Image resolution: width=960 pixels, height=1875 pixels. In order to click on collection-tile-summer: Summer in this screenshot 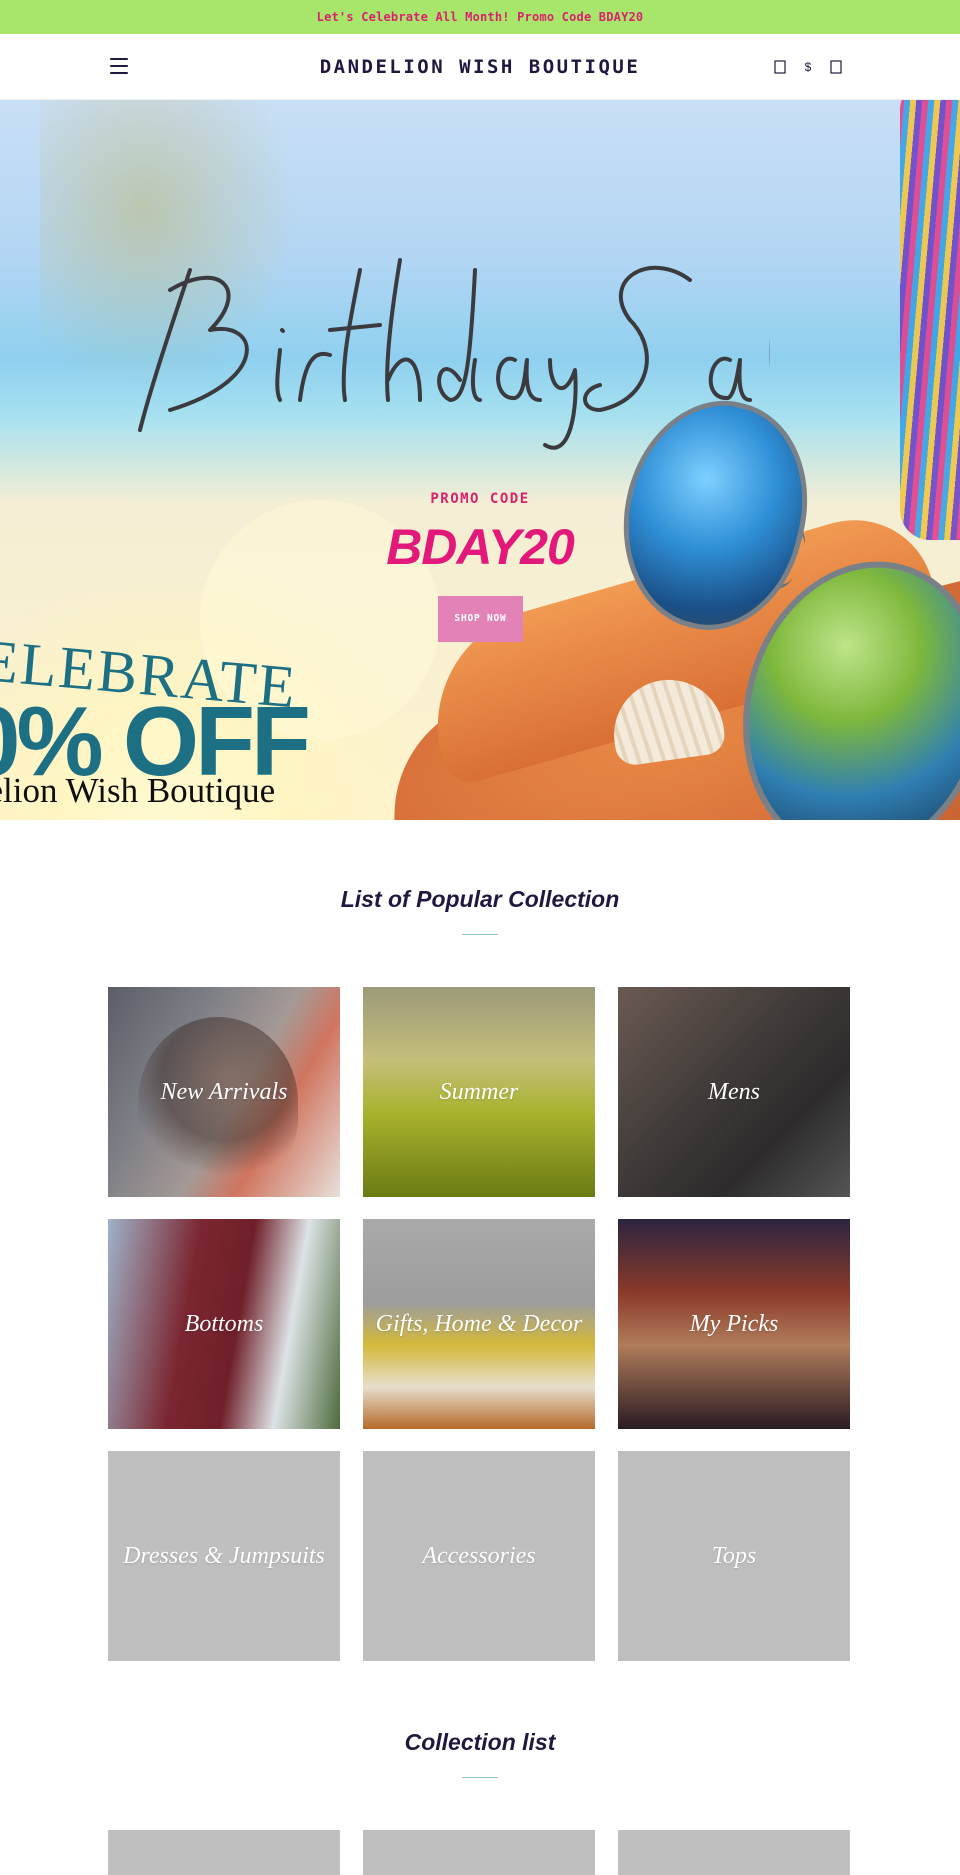, I will do `click(479, 1092)`.